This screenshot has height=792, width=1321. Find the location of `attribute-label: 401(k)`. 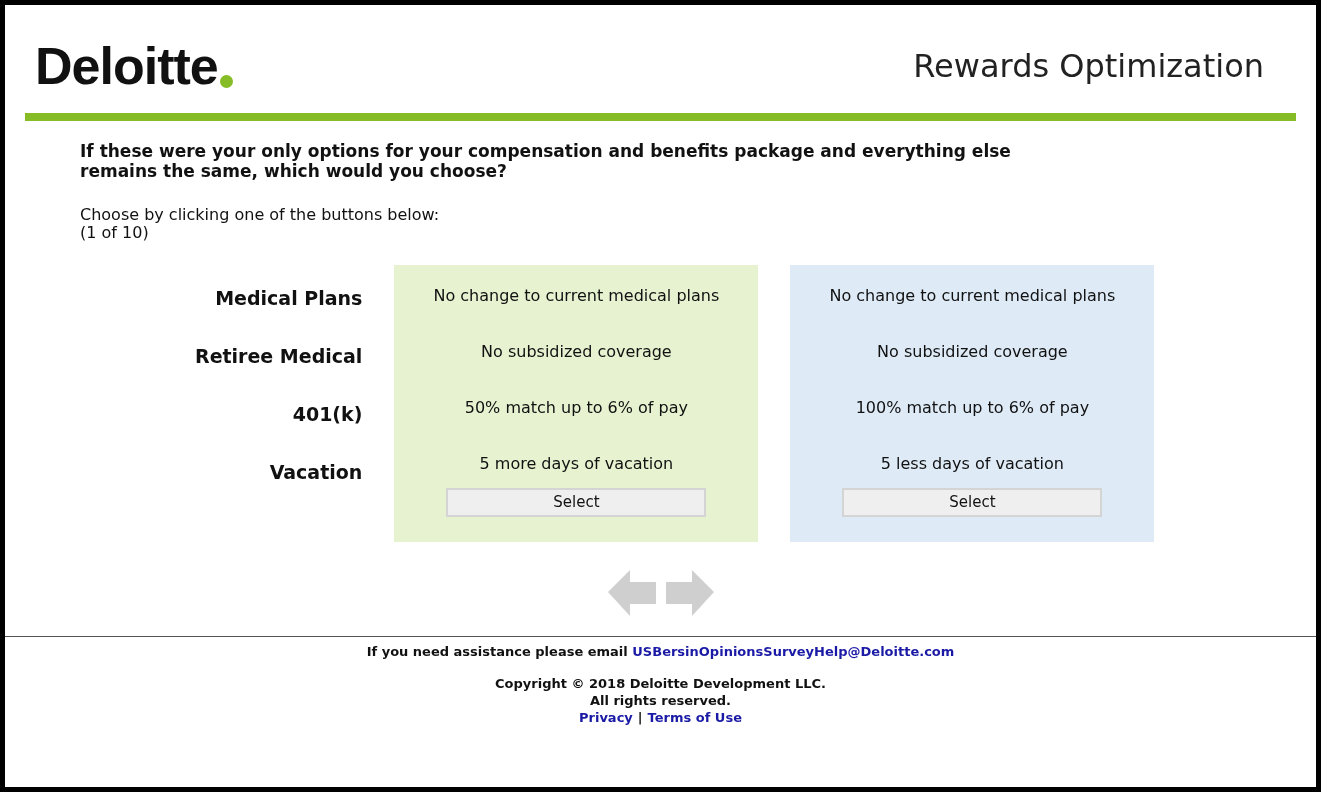

attribute-label: 401(k) is located at coordinates (327, 414).